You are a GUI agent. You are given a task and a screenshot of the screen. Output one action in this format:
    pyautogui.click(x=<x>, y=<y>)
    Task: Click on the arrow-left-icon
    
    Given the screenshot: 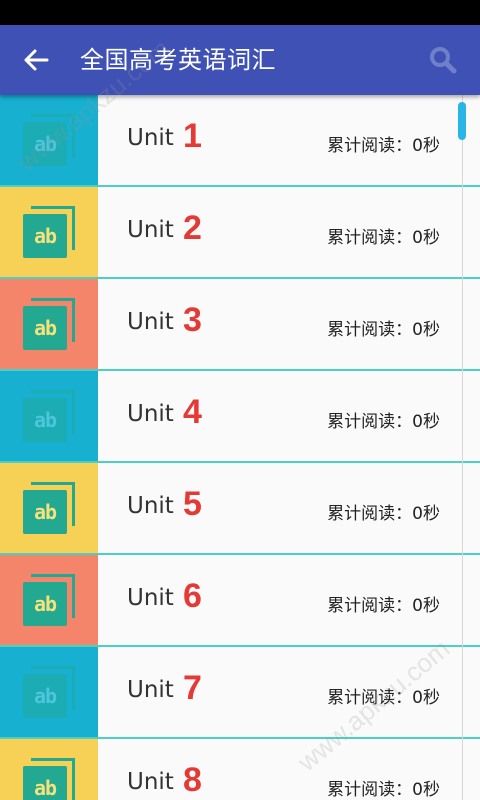 What is the action you would take?
    pyautogui.click(x=36, y=60)
    